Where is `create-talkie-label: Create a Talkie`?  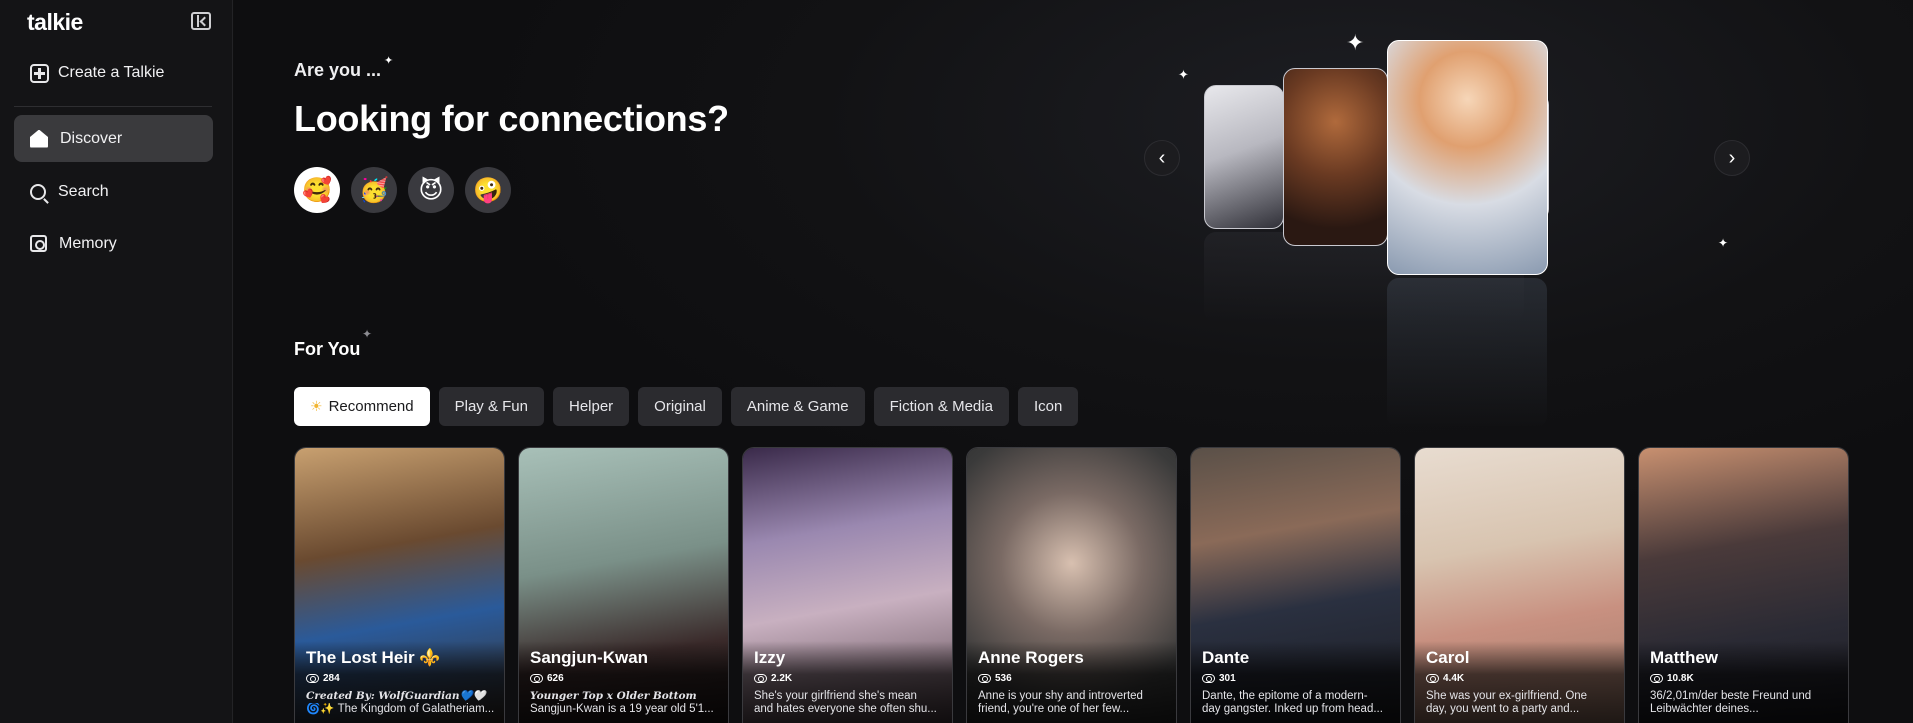
create-talkie-label: Create a Talkie is located at coordinates (111, 72).